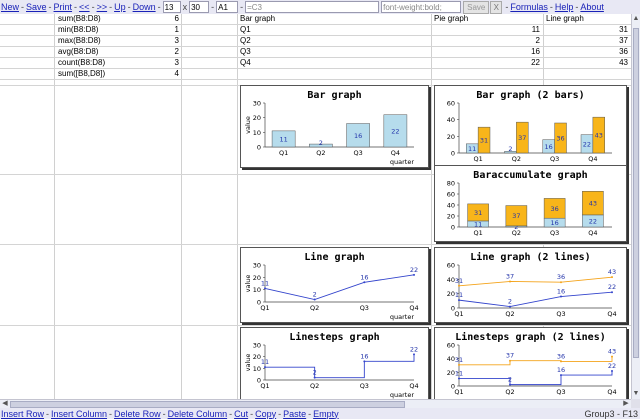  Describe the element at coordinates (257, 104) in the screenshot. I see `y-tick-label: 30` at that location.